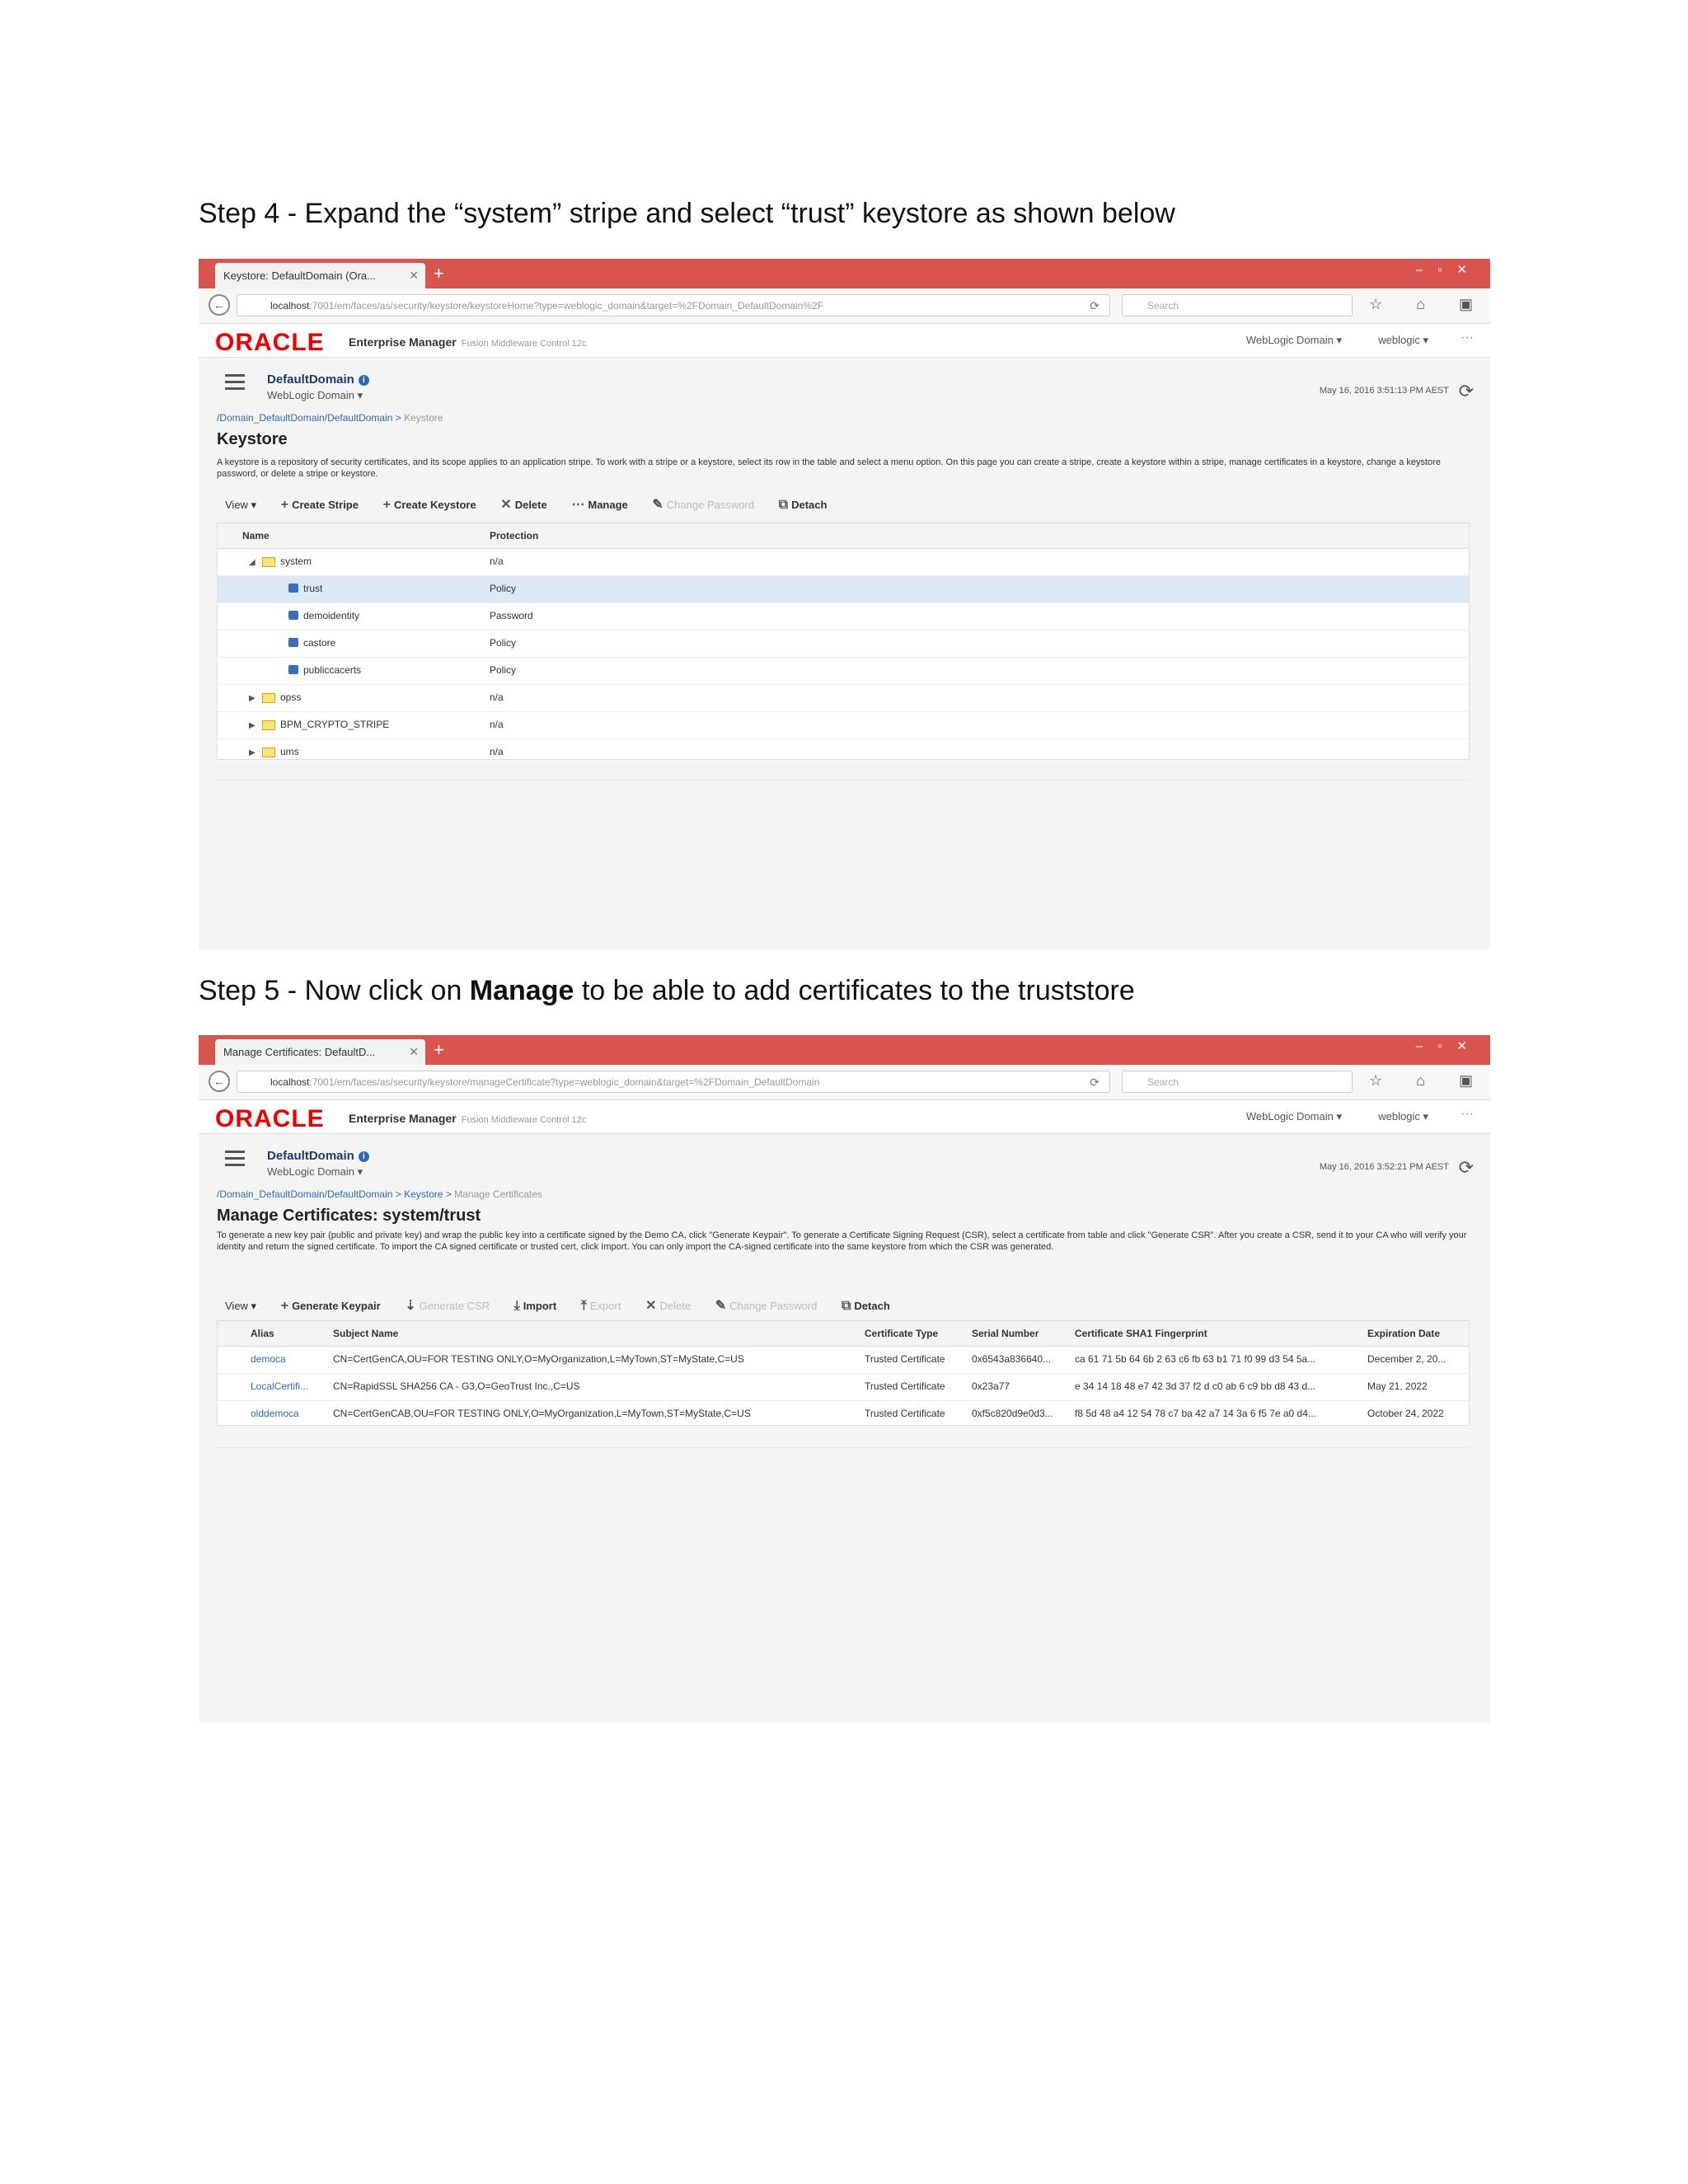 The height and width of the screenshot is (2184, 1688). I want to click on import-button: ⤓ Import, so click(536, 1306).